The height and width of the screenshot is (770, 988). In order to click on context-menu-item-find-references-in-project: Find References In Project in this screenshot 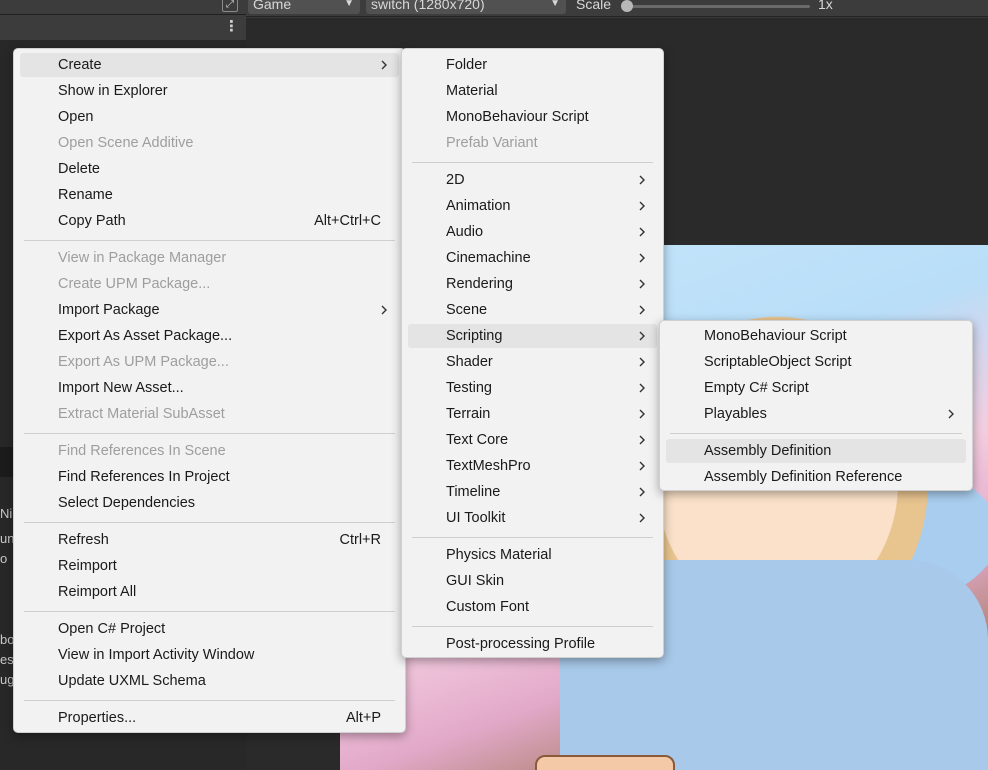, I will do `click(209, 477)`.